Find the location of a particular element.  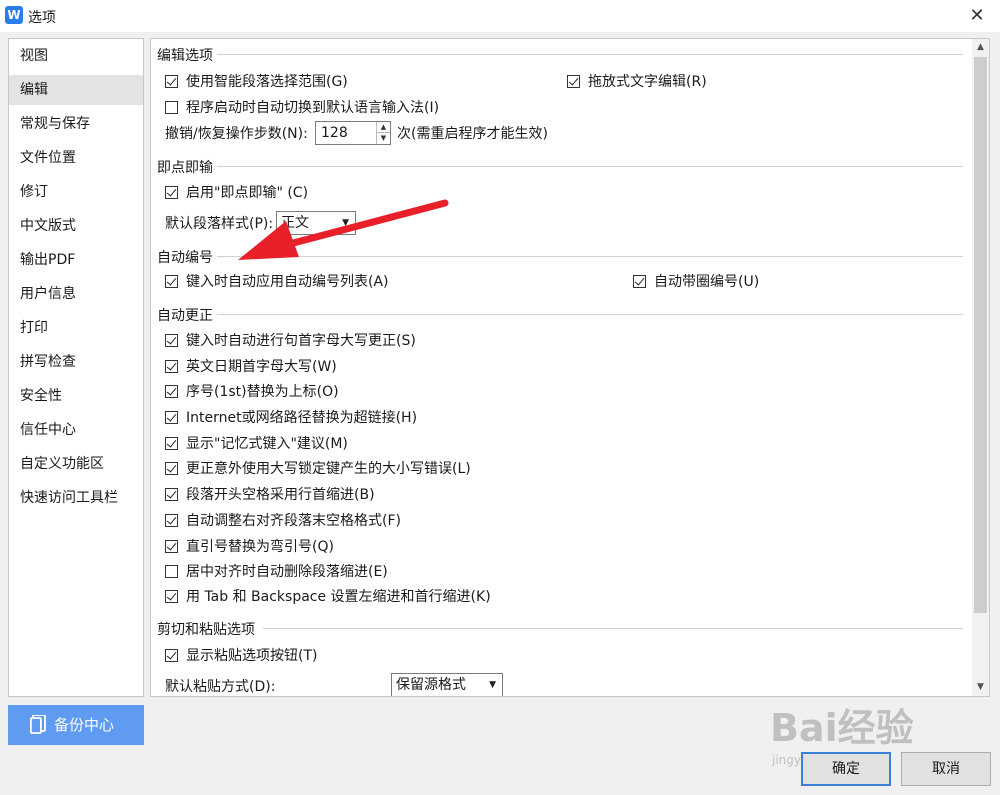

sidebar-item-user-info: 用户信息 is located at coordinates (76, 294).